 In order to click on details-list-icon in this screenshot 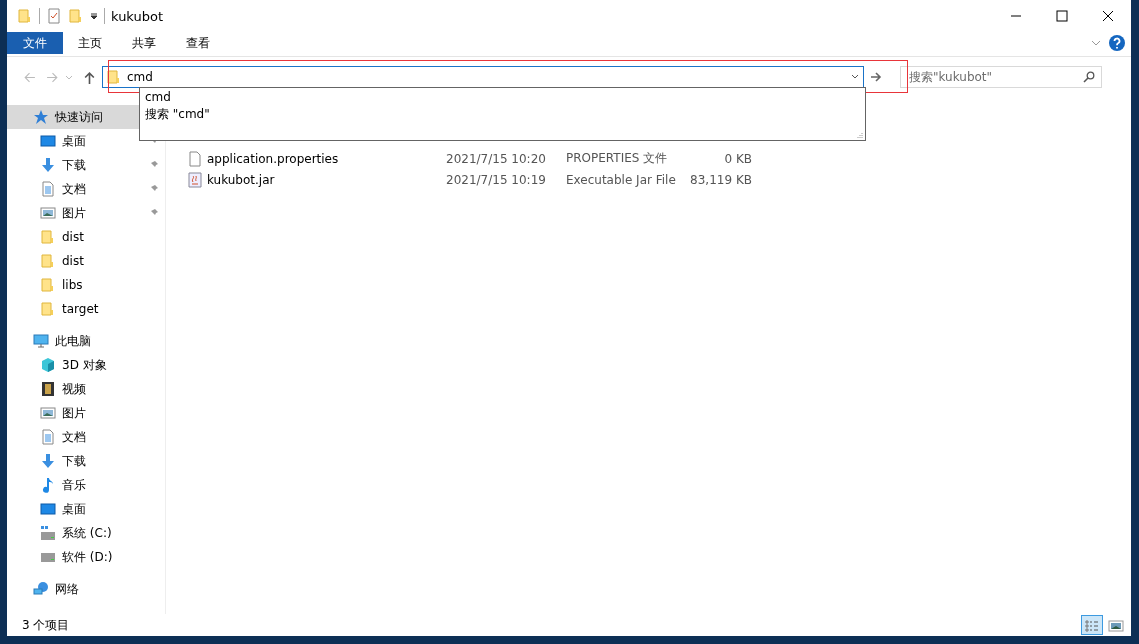, I will do `click(1092, 626)`.